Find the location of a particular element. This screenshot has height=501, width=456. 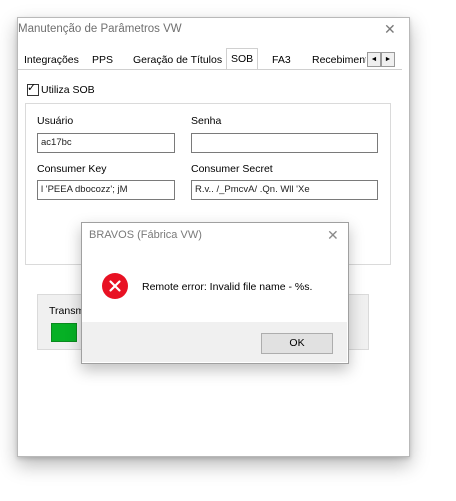

dialog-title: BRAVOS (Fábrica VW) is located at coordinates (145, 235).